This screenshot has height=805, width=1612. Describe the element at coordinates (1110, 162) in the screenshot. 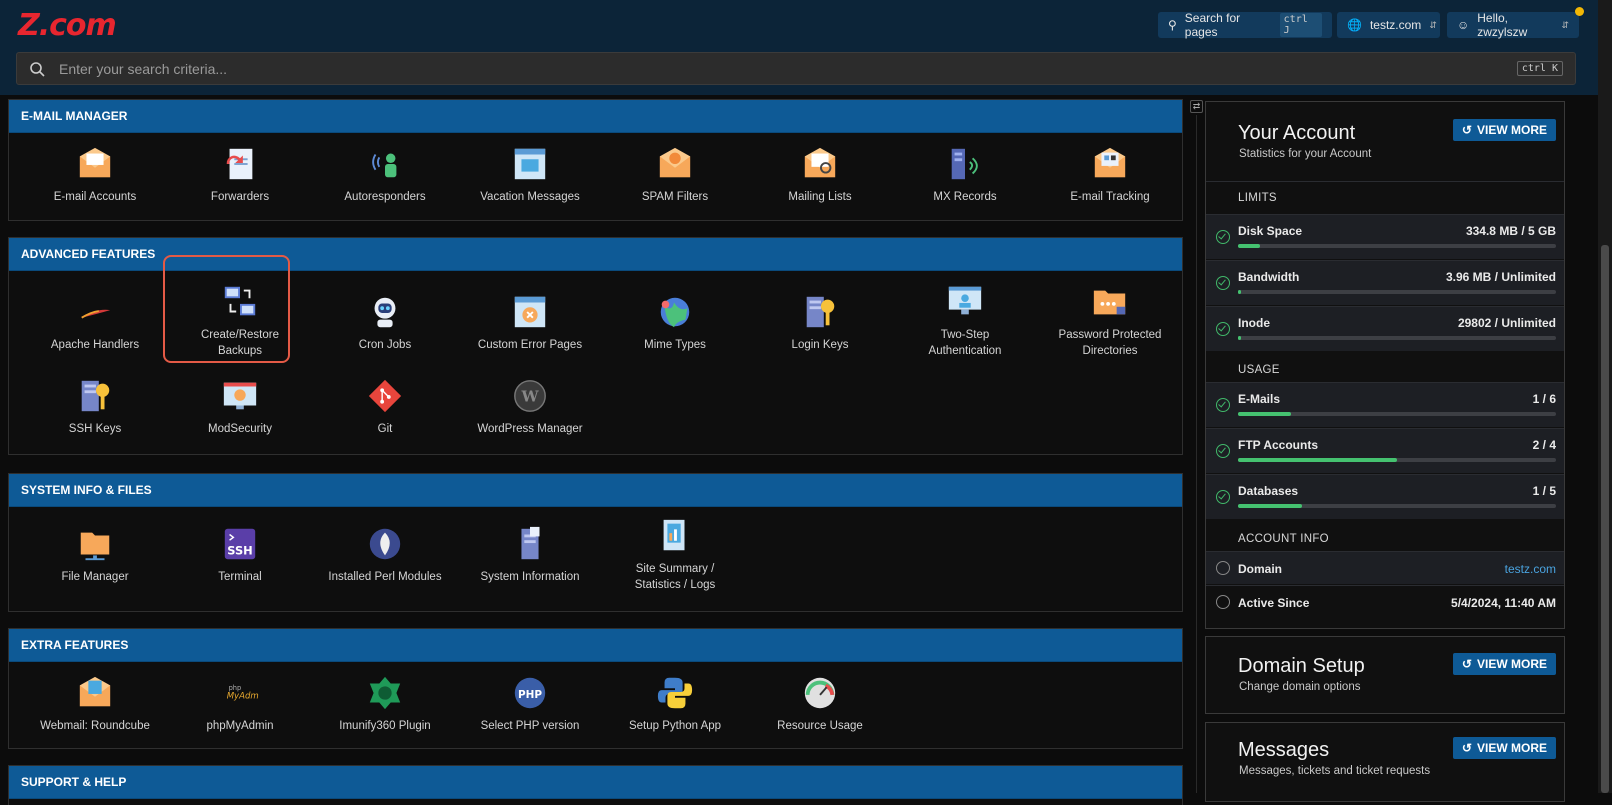

I see `email-tracking-icon` at that location.